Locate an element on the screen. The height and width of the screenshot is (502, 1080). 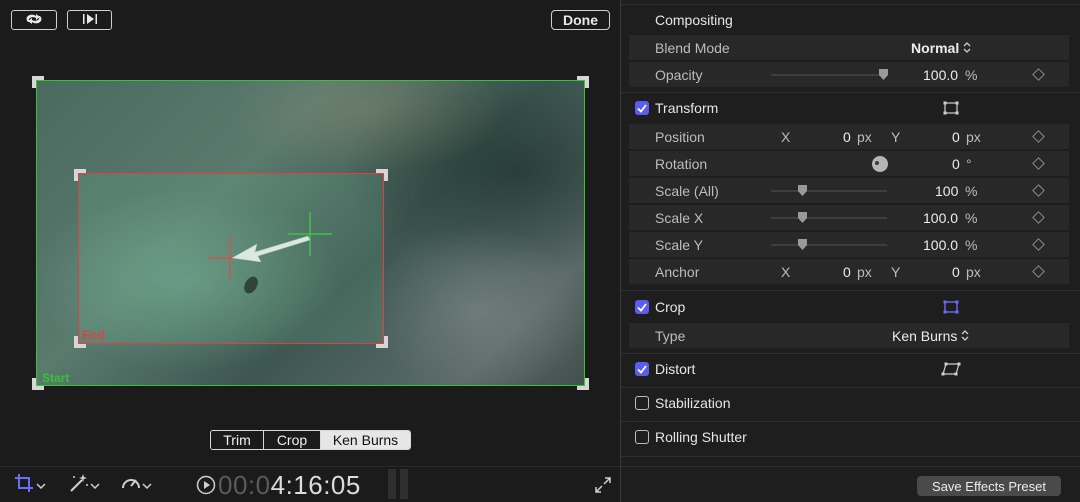
scale-y-unit: % is located at coordinates (971, 245).